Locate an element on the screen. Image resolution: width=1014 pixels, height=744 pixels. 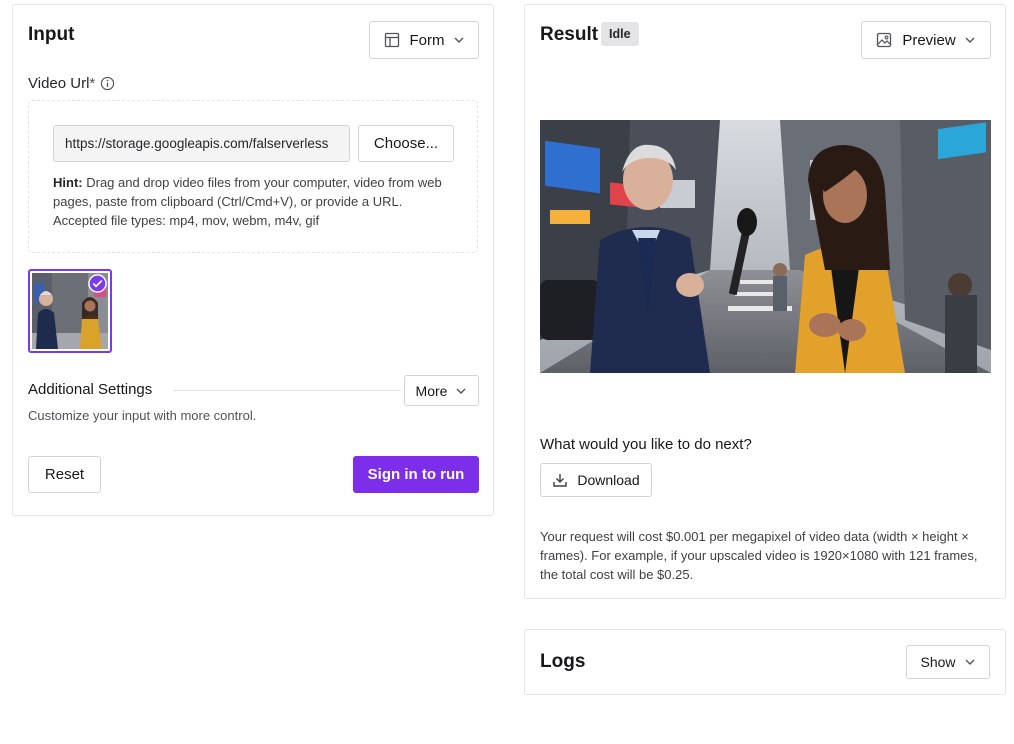
logs-panel-title: Logs is located at coordinates (563, 661).